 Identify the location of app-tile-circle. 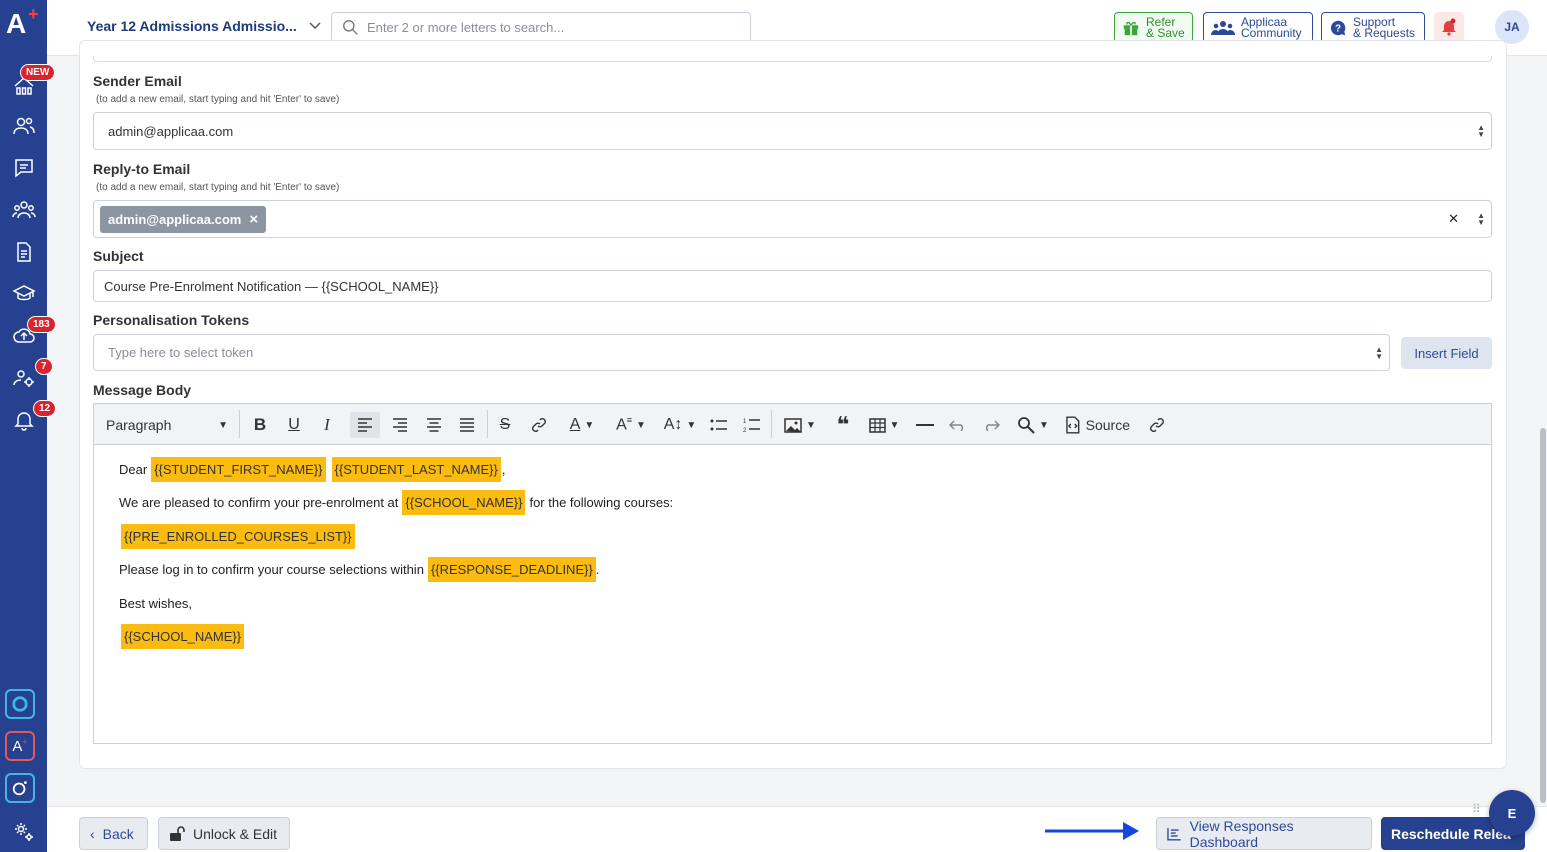
(20, 704).